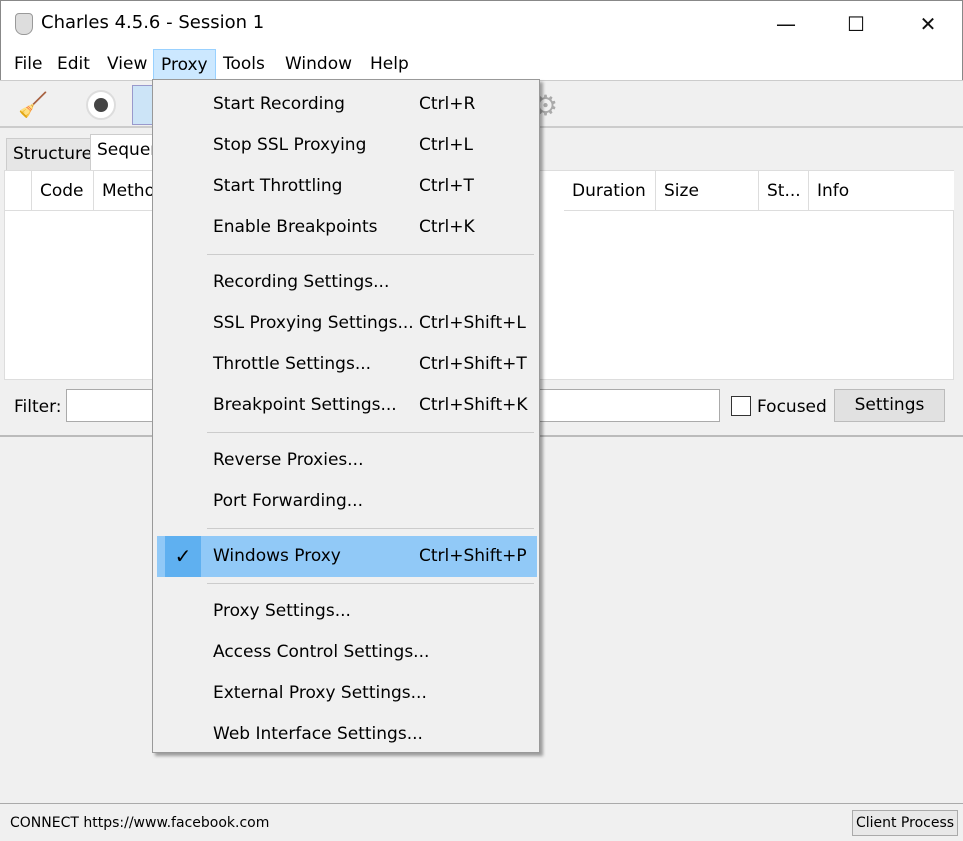 The height and width of the screenshot is (841, 963). I want to click on charles-jug-icon, so click(24, 24).